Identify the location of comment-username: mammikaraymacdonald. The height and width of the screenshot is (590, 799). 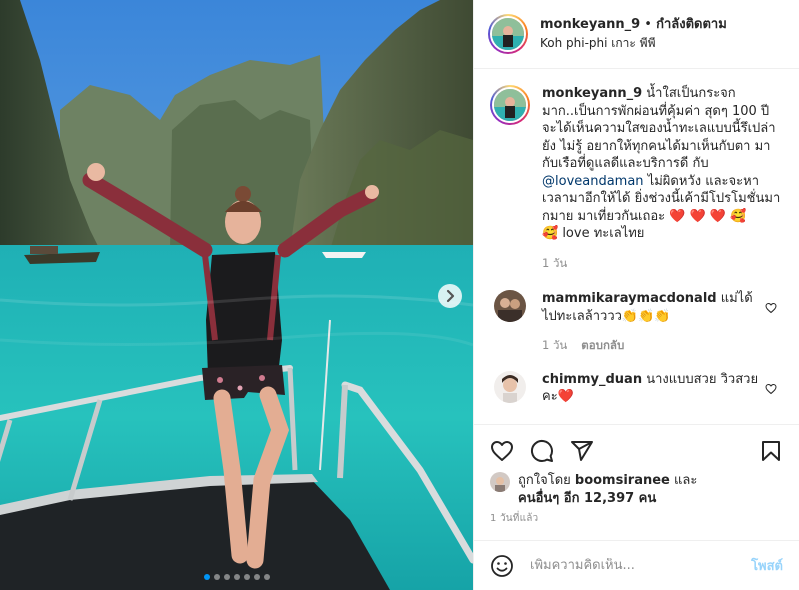
(629, 298).